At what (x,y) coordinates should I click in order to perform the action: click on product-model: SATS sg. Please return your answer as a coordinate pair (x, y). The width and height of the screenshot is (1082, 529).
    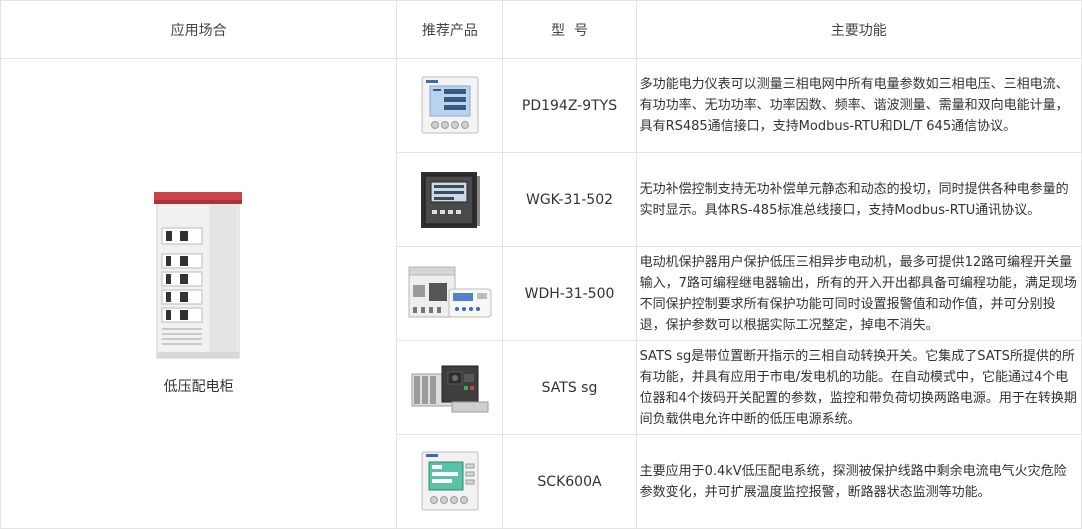
    Looking at the image, I should click on (569, 387).